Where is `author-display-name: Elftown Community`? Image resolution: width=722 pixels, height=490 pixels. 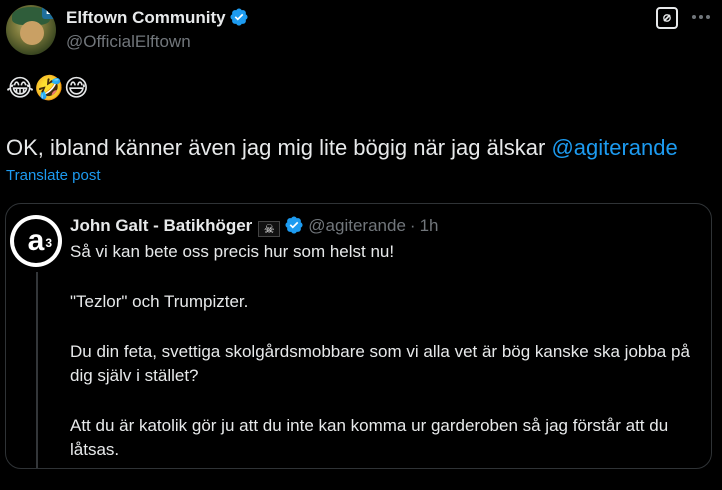
author-display-name: Elftown Community is located at coordinates (157, 17).